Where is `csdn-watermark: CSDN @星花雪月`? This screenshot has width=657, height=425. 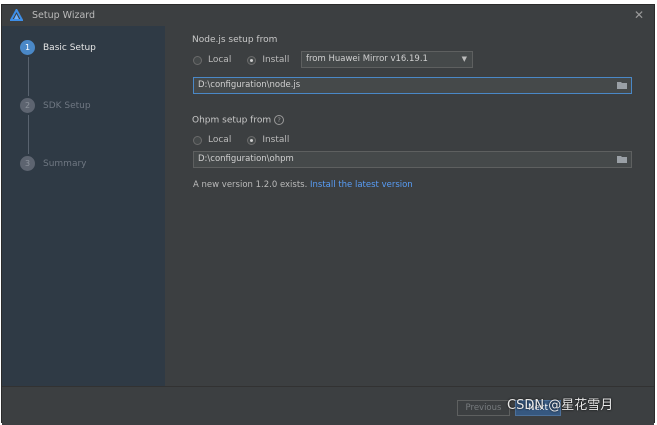
csdn-watermark: CSDN @星花雪月 is located at coordinates (560, 405).